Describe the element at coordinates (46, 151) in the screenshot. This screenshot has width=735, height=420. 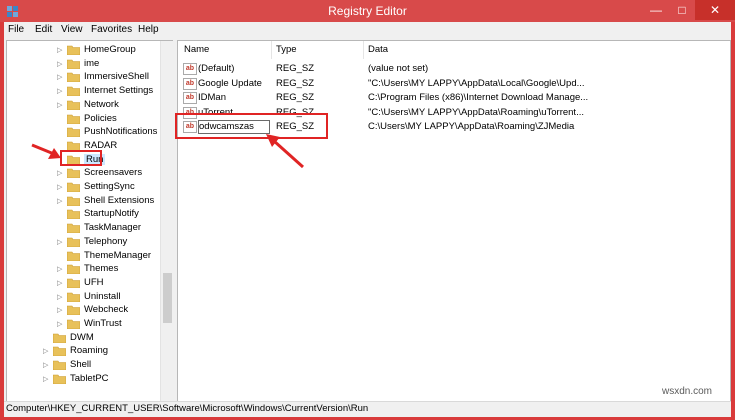
I see `arrow-to-run-key-icon` at that location.